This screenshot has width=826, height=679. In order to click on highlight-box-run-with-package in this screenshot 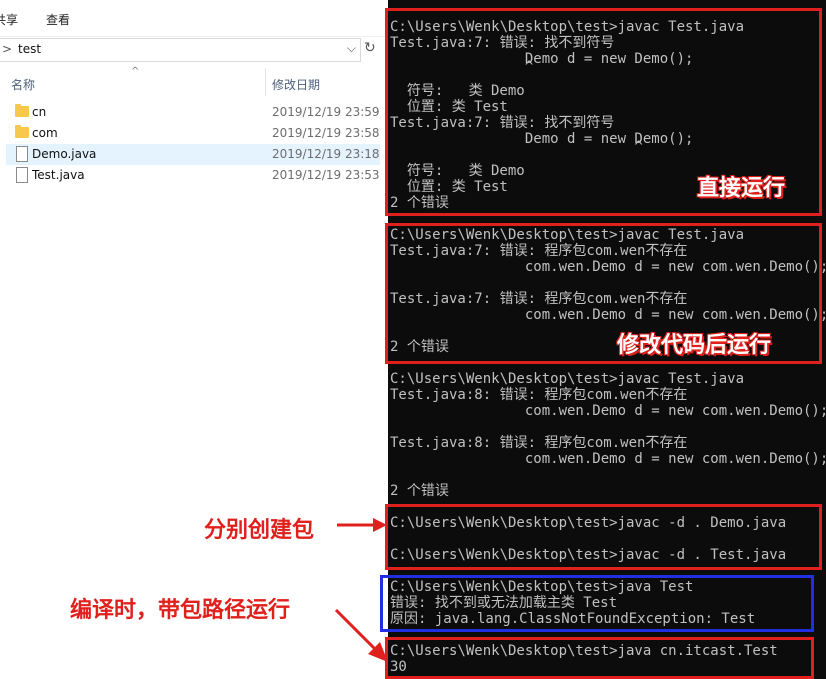, I will do `click(599, 658)`.